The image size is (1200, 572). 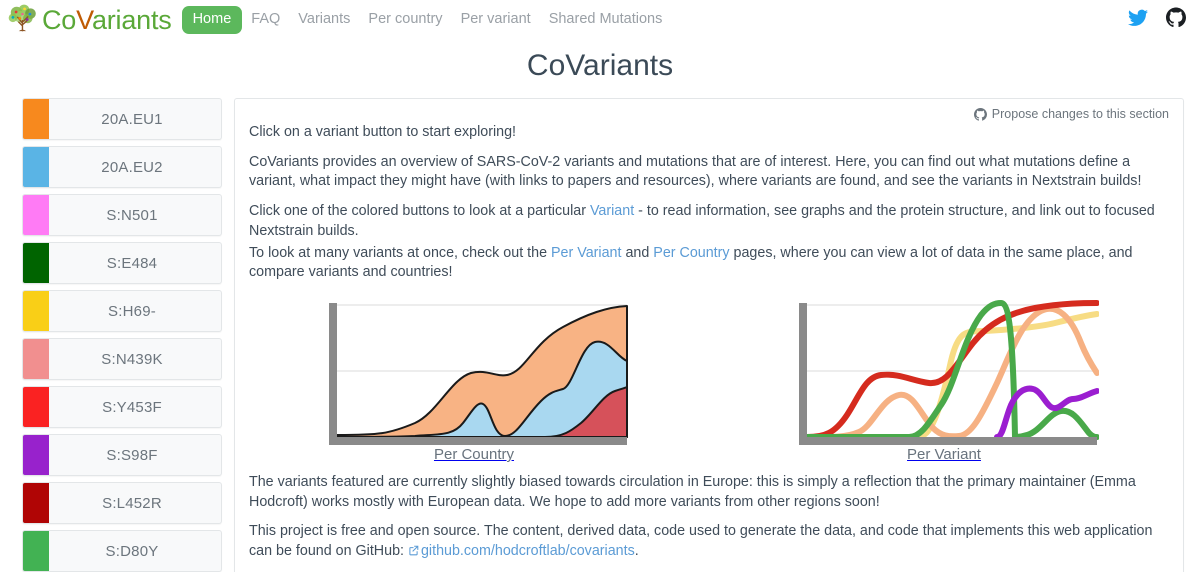 I want to click on nav-item-variants: Variants, so click(x=324, y=19).